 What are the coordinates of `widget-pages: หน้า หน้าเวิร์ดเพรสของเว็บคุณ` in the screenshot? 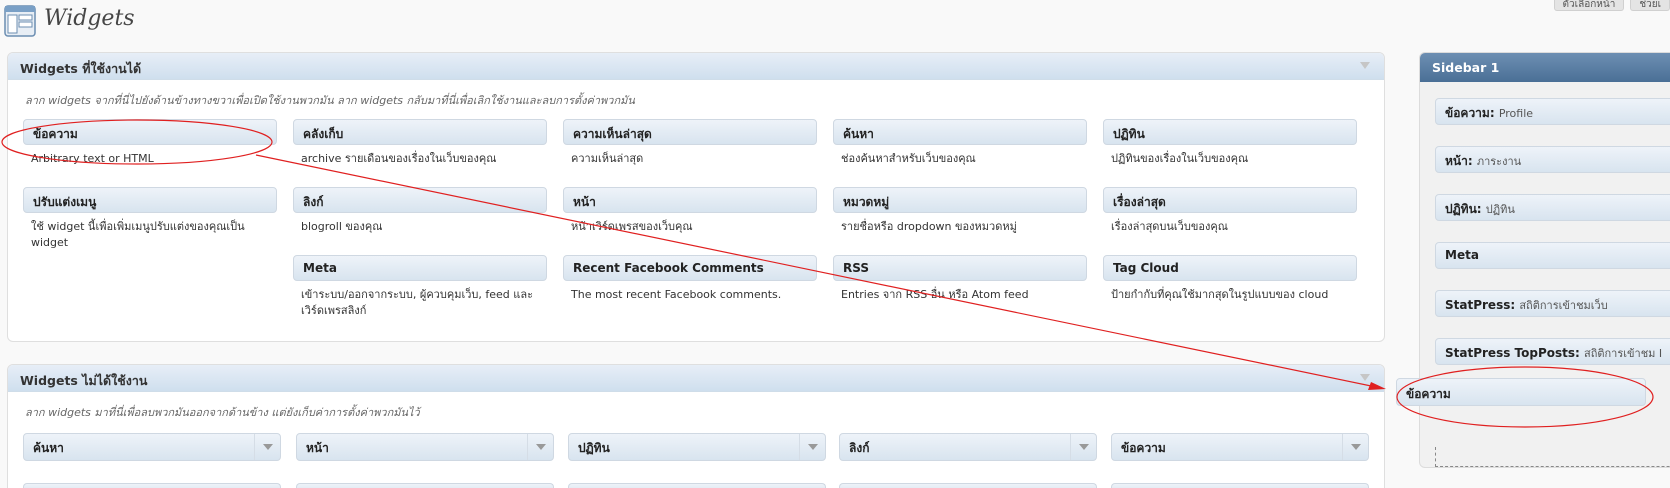 It's located at (690, 211).